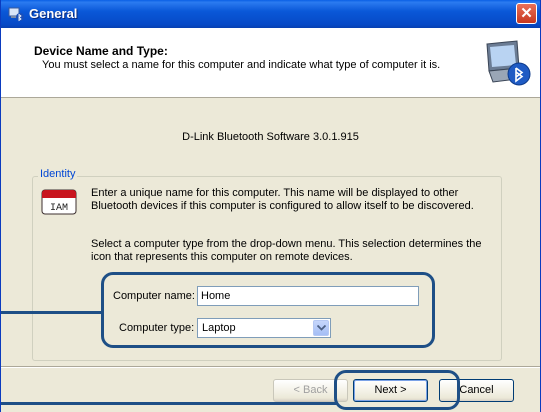 The image size is (541, 412). Describe the element at coordinates (268, 310) in the screenshot. I see `callout-highlight-fields` at that location.